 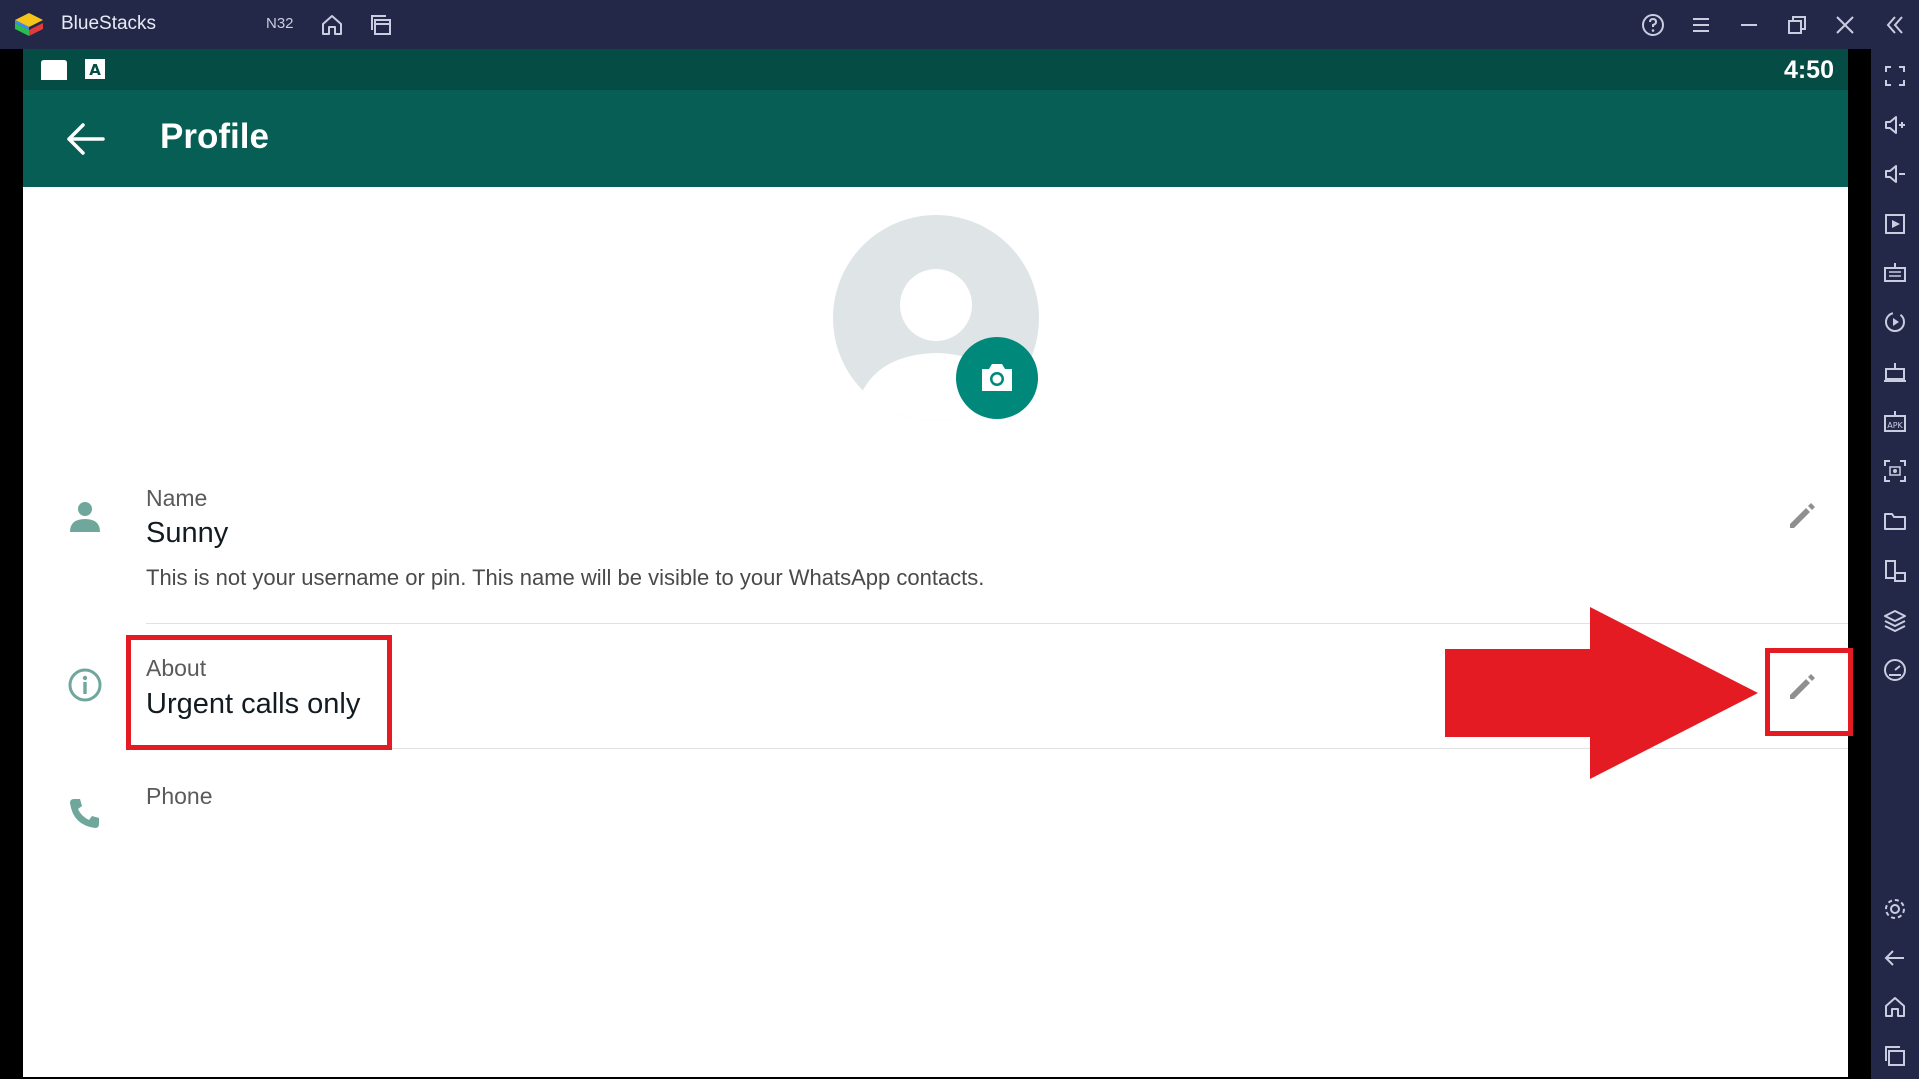 What do you see at coordinates (1895, 76) in the screenshot?
I see `fullscreen-icon` at bounding box center [1895, 76].